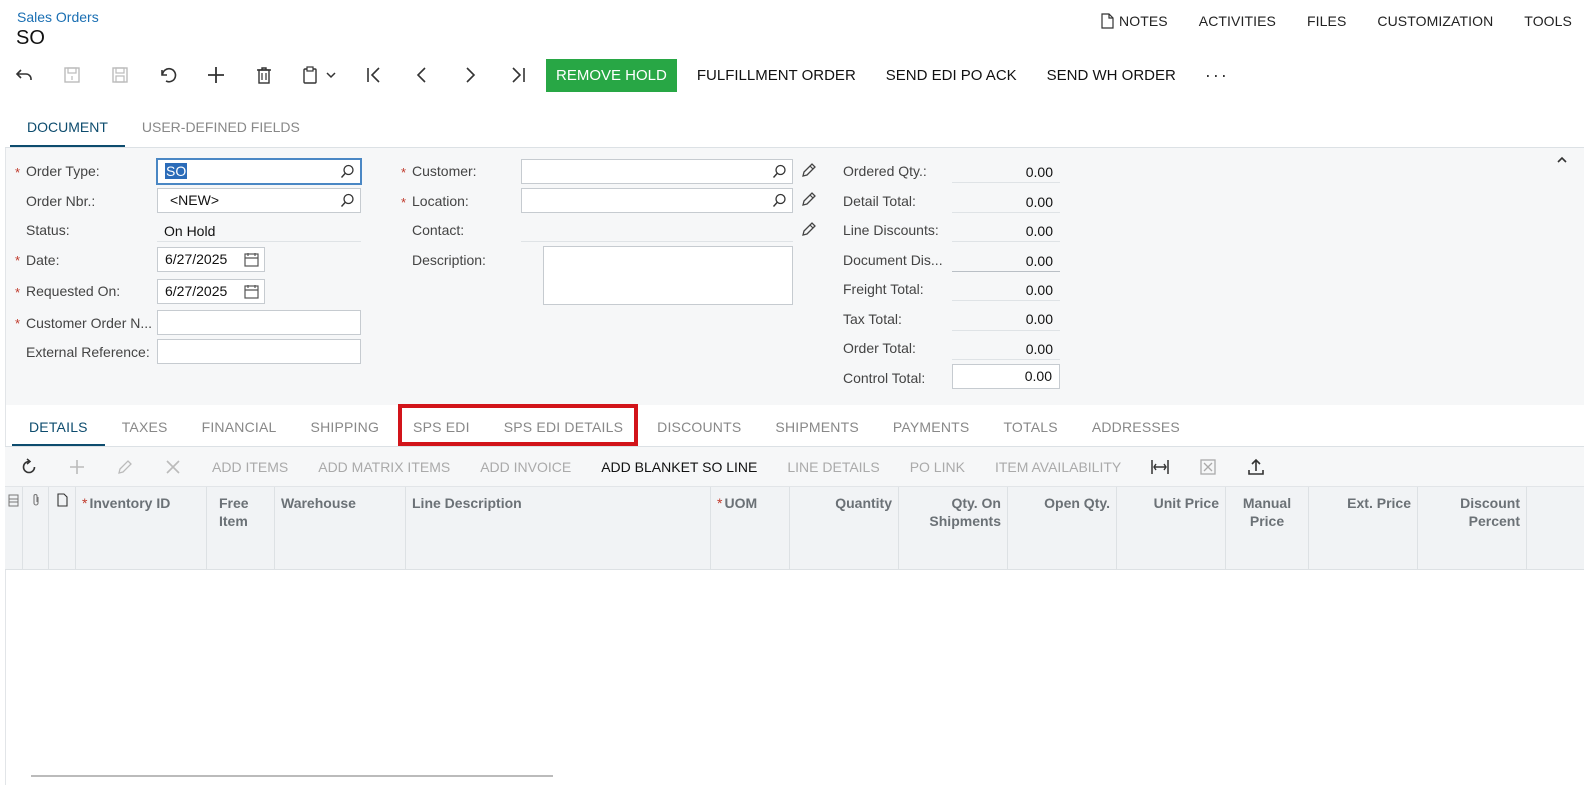 This screenshot has width=1584, height=785. What do you see at coordinates (173, 466) in the screenshot?
I see `delete-row-button` at bounding box center [173, 466].